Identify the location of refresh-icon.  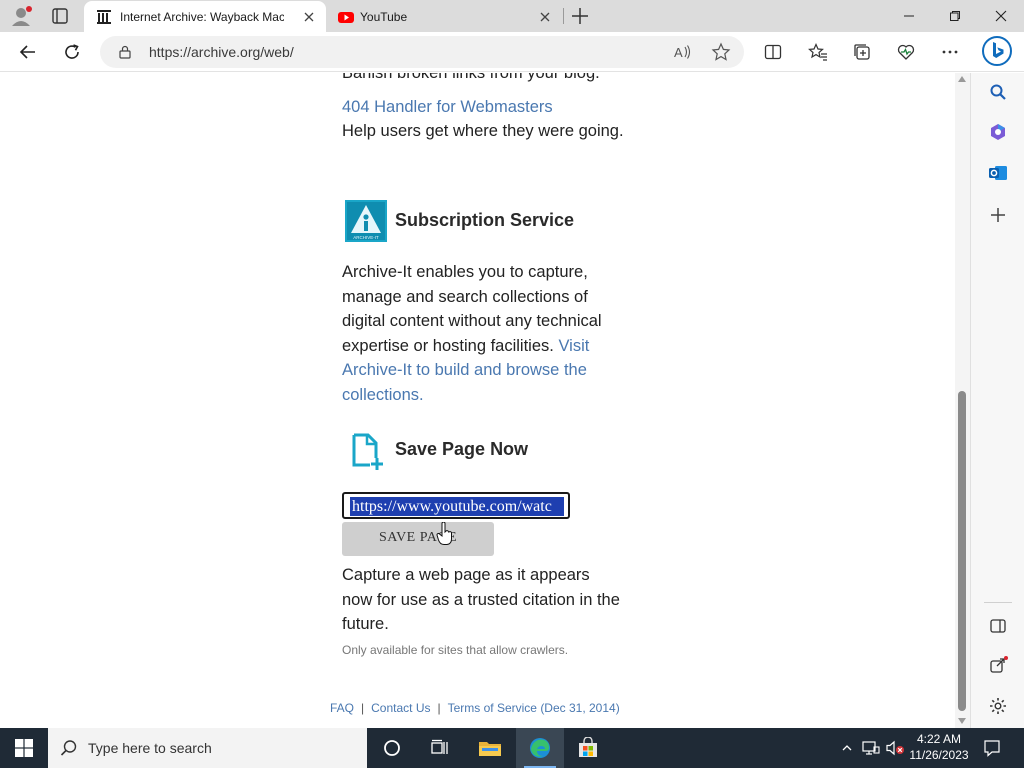
(72, 52).